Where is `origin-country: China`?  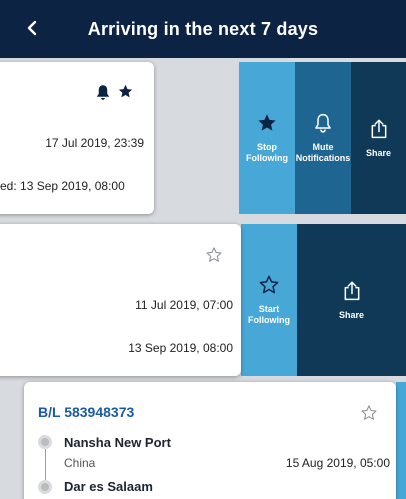
origin-country: China is located at coordinates (80, 463).